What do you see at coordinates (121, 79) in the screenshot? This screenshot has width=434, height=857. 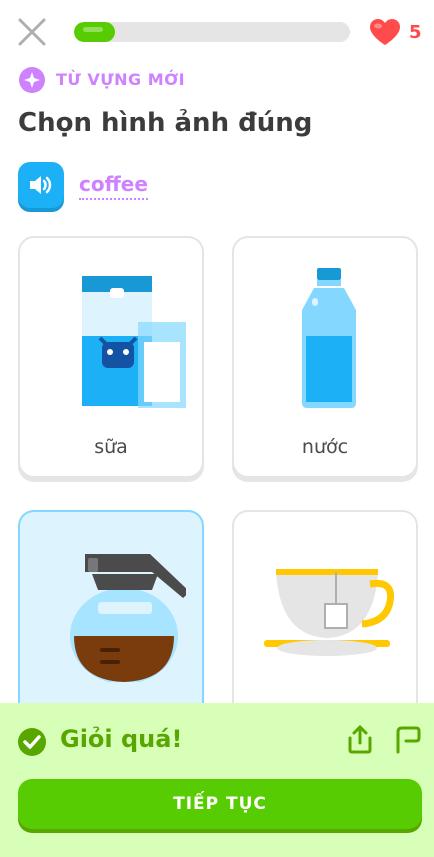 I see `new-word-label: TỪ VỰNG MỚI` at bounding box center [121, 79].